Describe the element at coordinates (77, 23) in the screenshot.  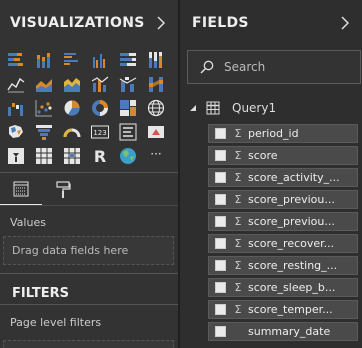
I see `visualizations-title: VISUALIZATIONS` at that location.